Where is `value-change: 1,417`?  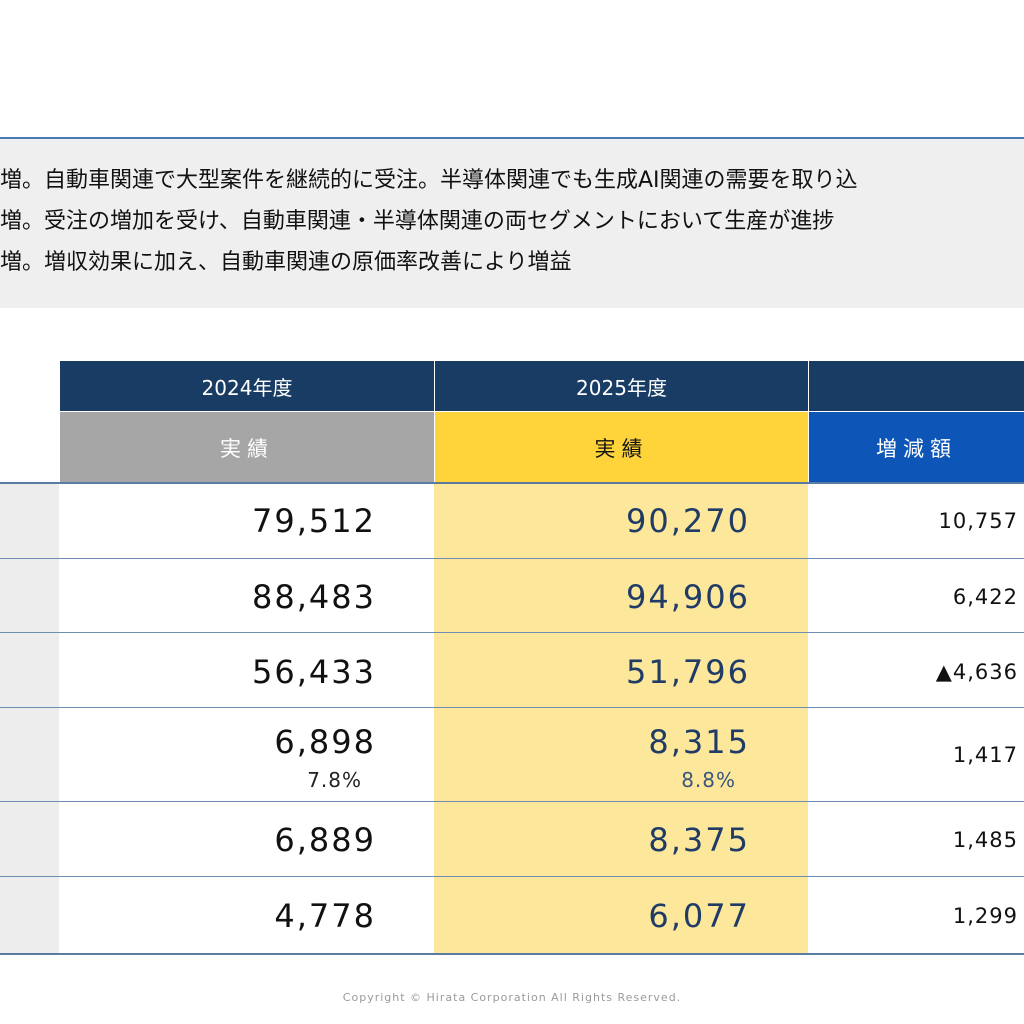 value-change: 1,417 is located at coordinates (985, 755).